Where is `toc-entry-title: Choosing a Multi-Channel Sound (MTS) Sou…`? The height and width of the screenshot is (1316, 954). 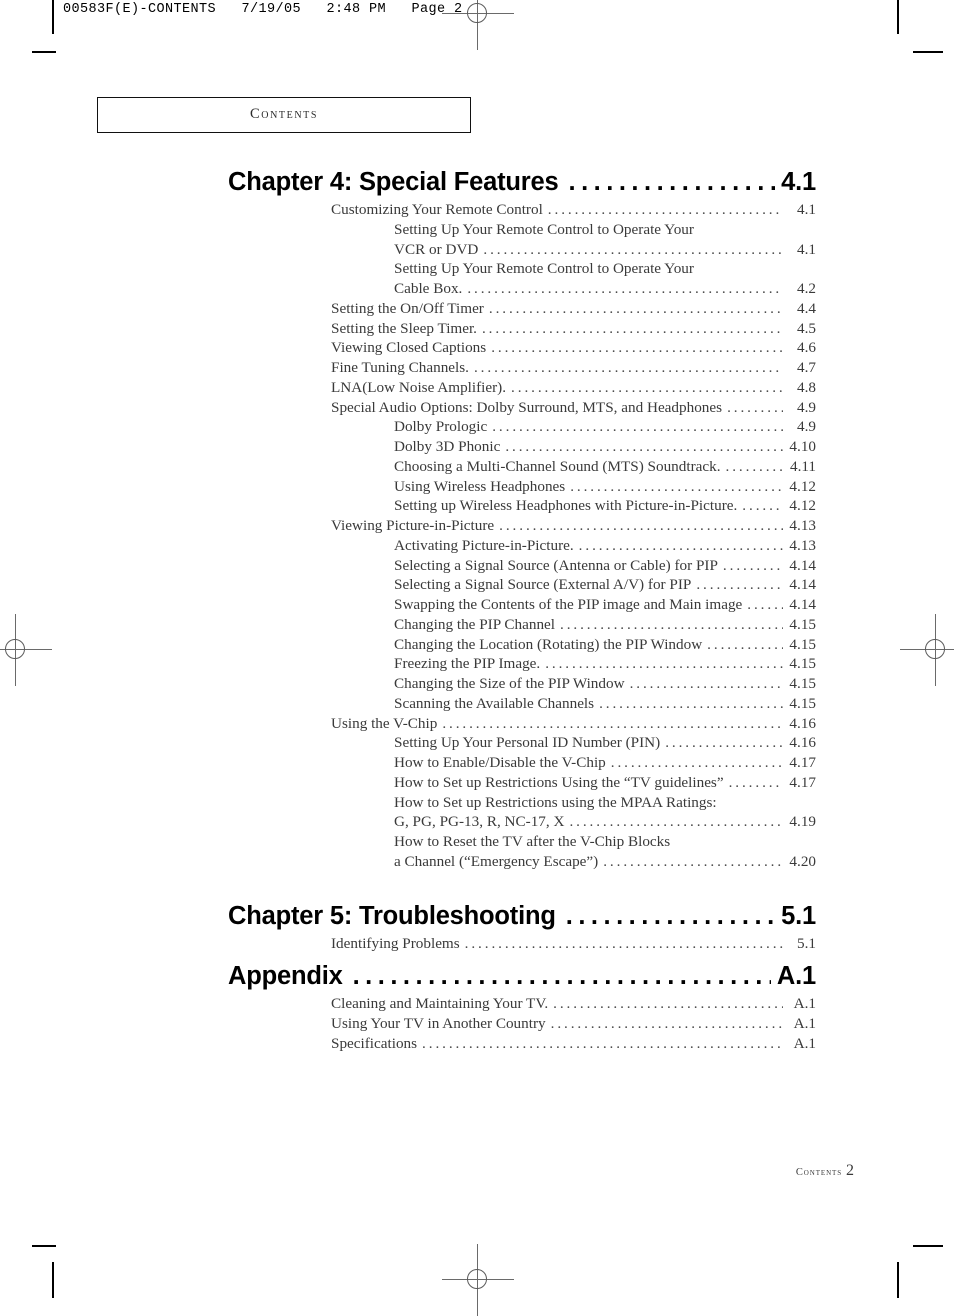
toc-entry-title: Choosing a Multi-Channel Sound (MTS) Sou… is located at coordinates (557, 466).